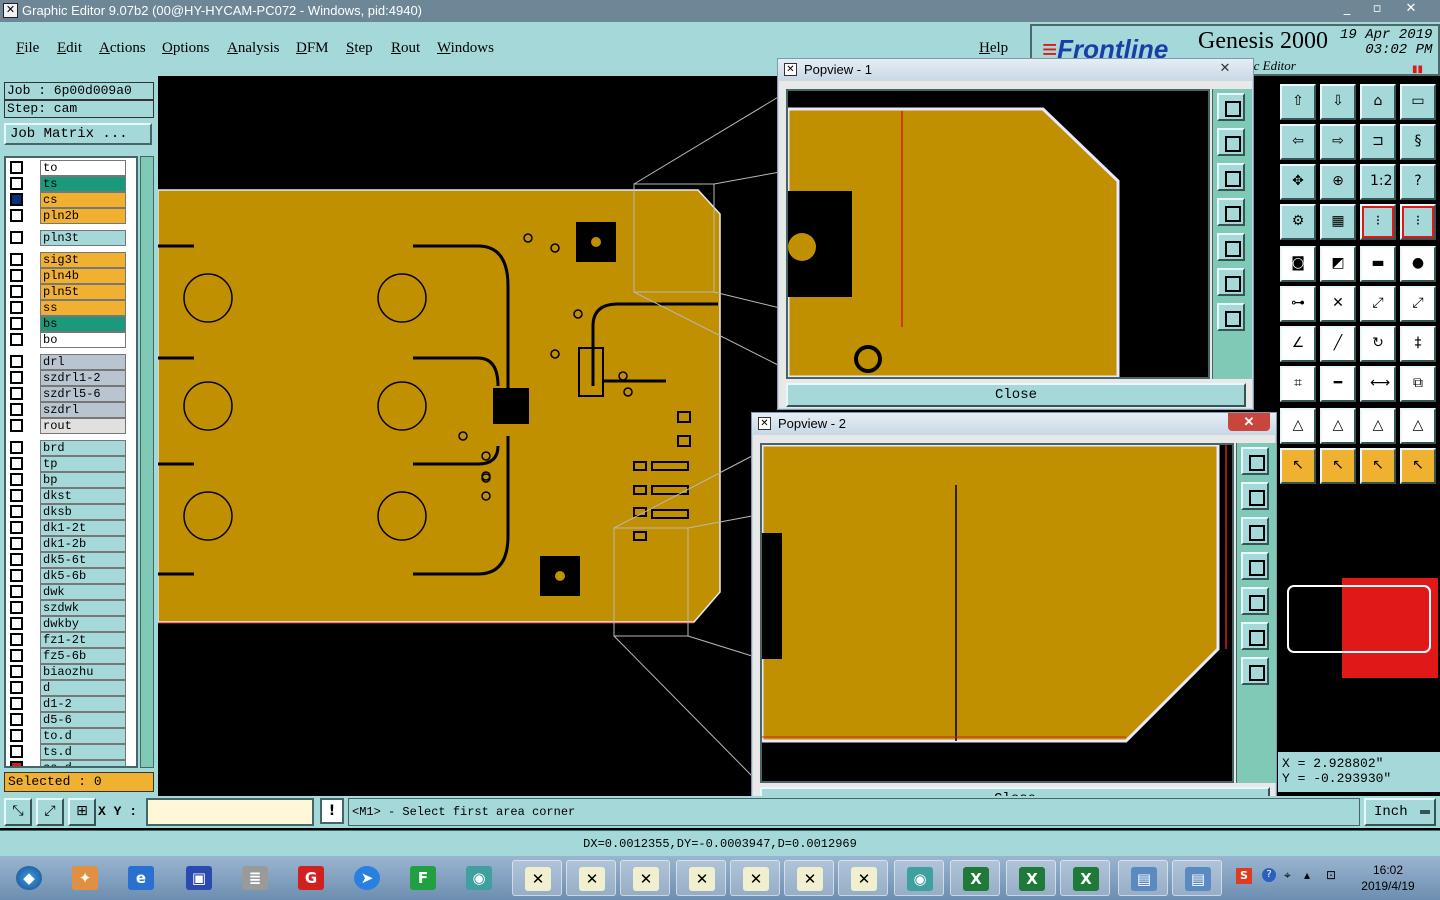  What do you see at coordinates (71, 216) in the screenshot?
I see `layer-row-pln2b: pln2b` at bounding box center [71, 216].